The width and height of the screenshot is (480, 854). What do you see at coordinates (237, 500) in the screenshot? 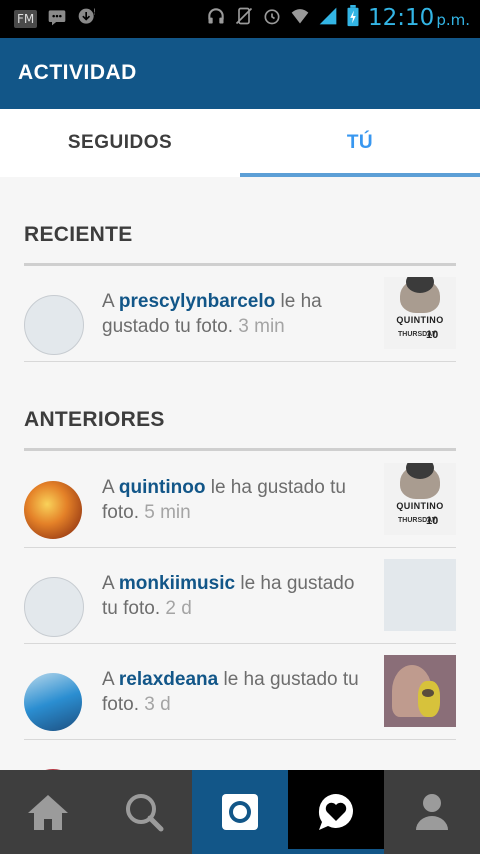
I see `activity-text: A quintinoo le ha gustado tu foto. 5 min` at bounding box center [237, 500].